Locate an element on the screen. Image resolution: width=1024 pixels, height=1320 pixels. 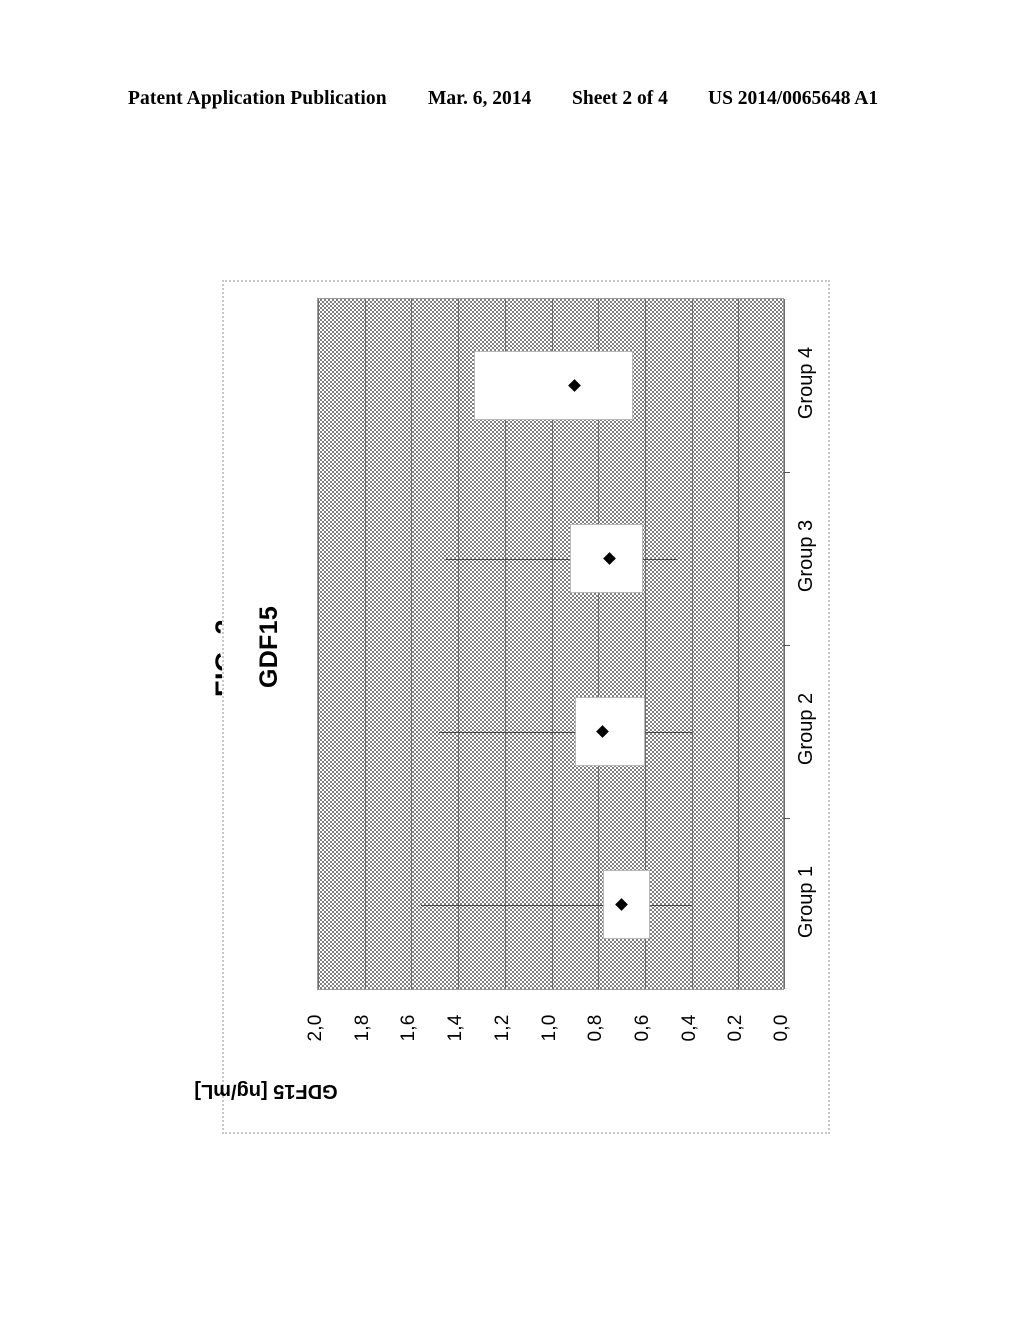
value-tick-label: 1,2 is located at coordinates (502, 1028).